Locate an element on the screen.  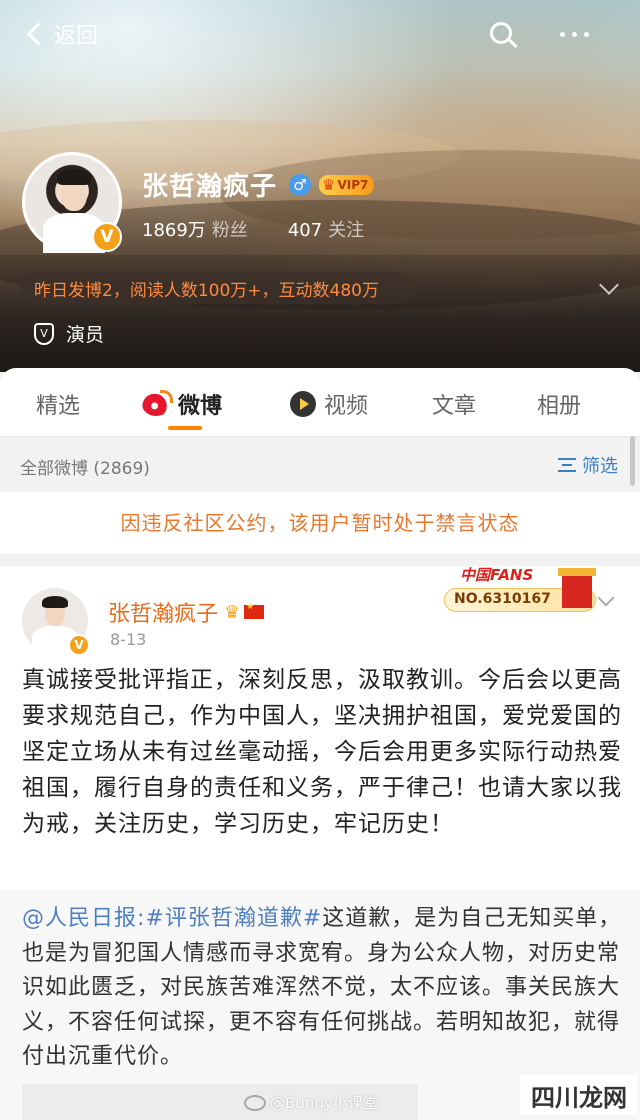
profile-name: 张哲瀚疯子 is located at coordinates (210, 187).